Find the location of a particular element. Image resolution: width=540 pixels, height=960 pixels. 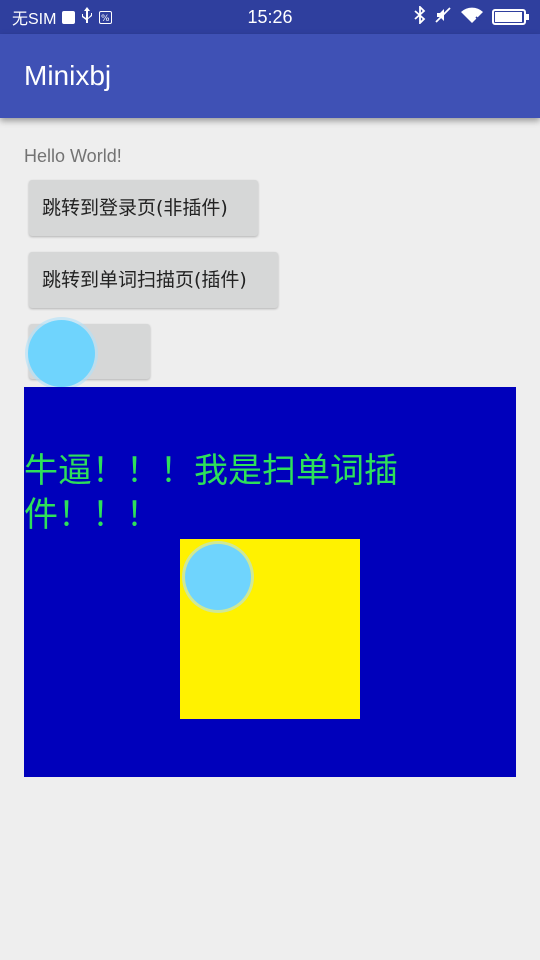

status-bar: 无SIM % 15:26 is located at coordinates (270, 17).